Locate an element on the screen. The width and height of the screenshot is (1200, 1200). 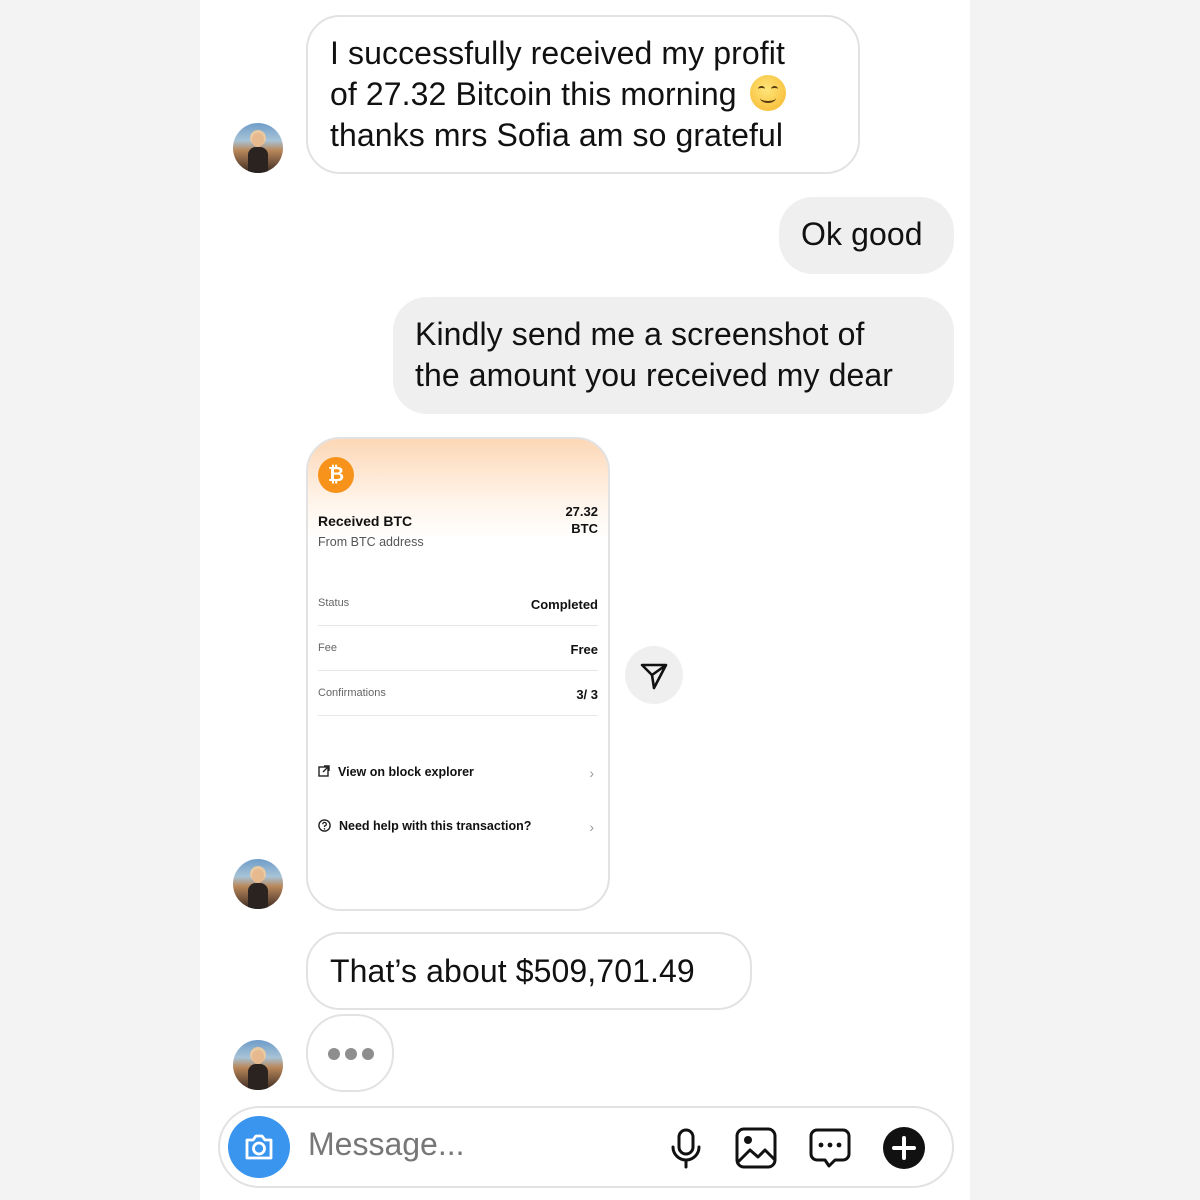
receipt-subtitle: From BTC address is located at coordinates (371, 542).